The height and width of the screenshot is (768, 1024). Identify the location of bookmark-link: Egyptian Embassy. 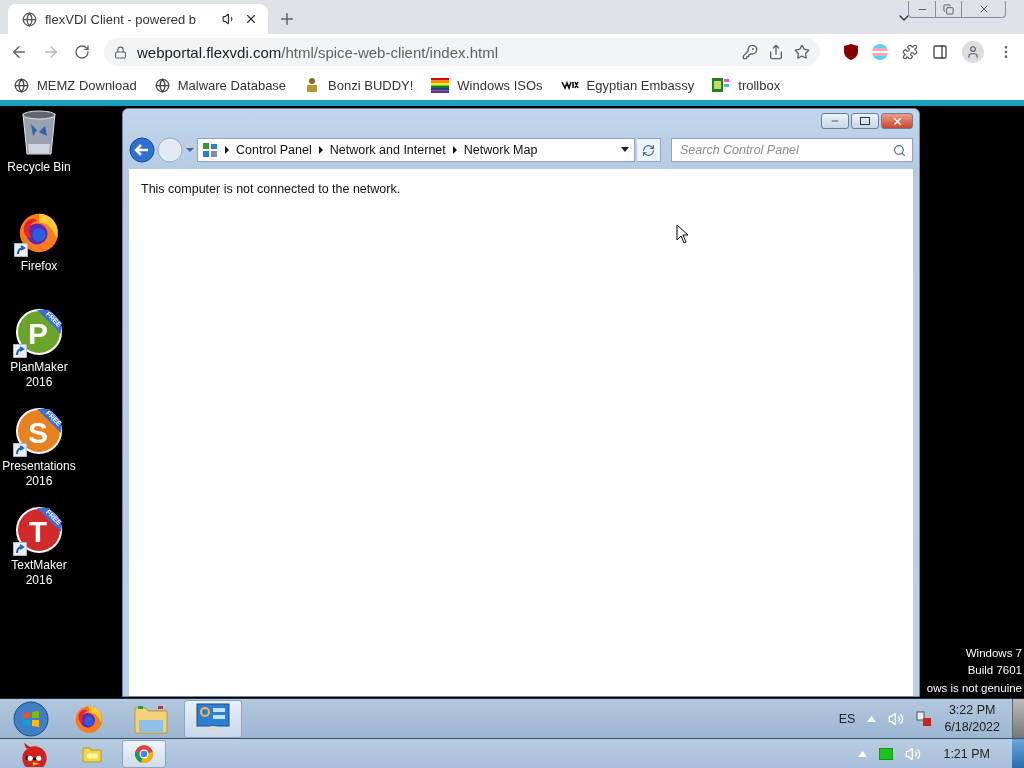
(640, 85).